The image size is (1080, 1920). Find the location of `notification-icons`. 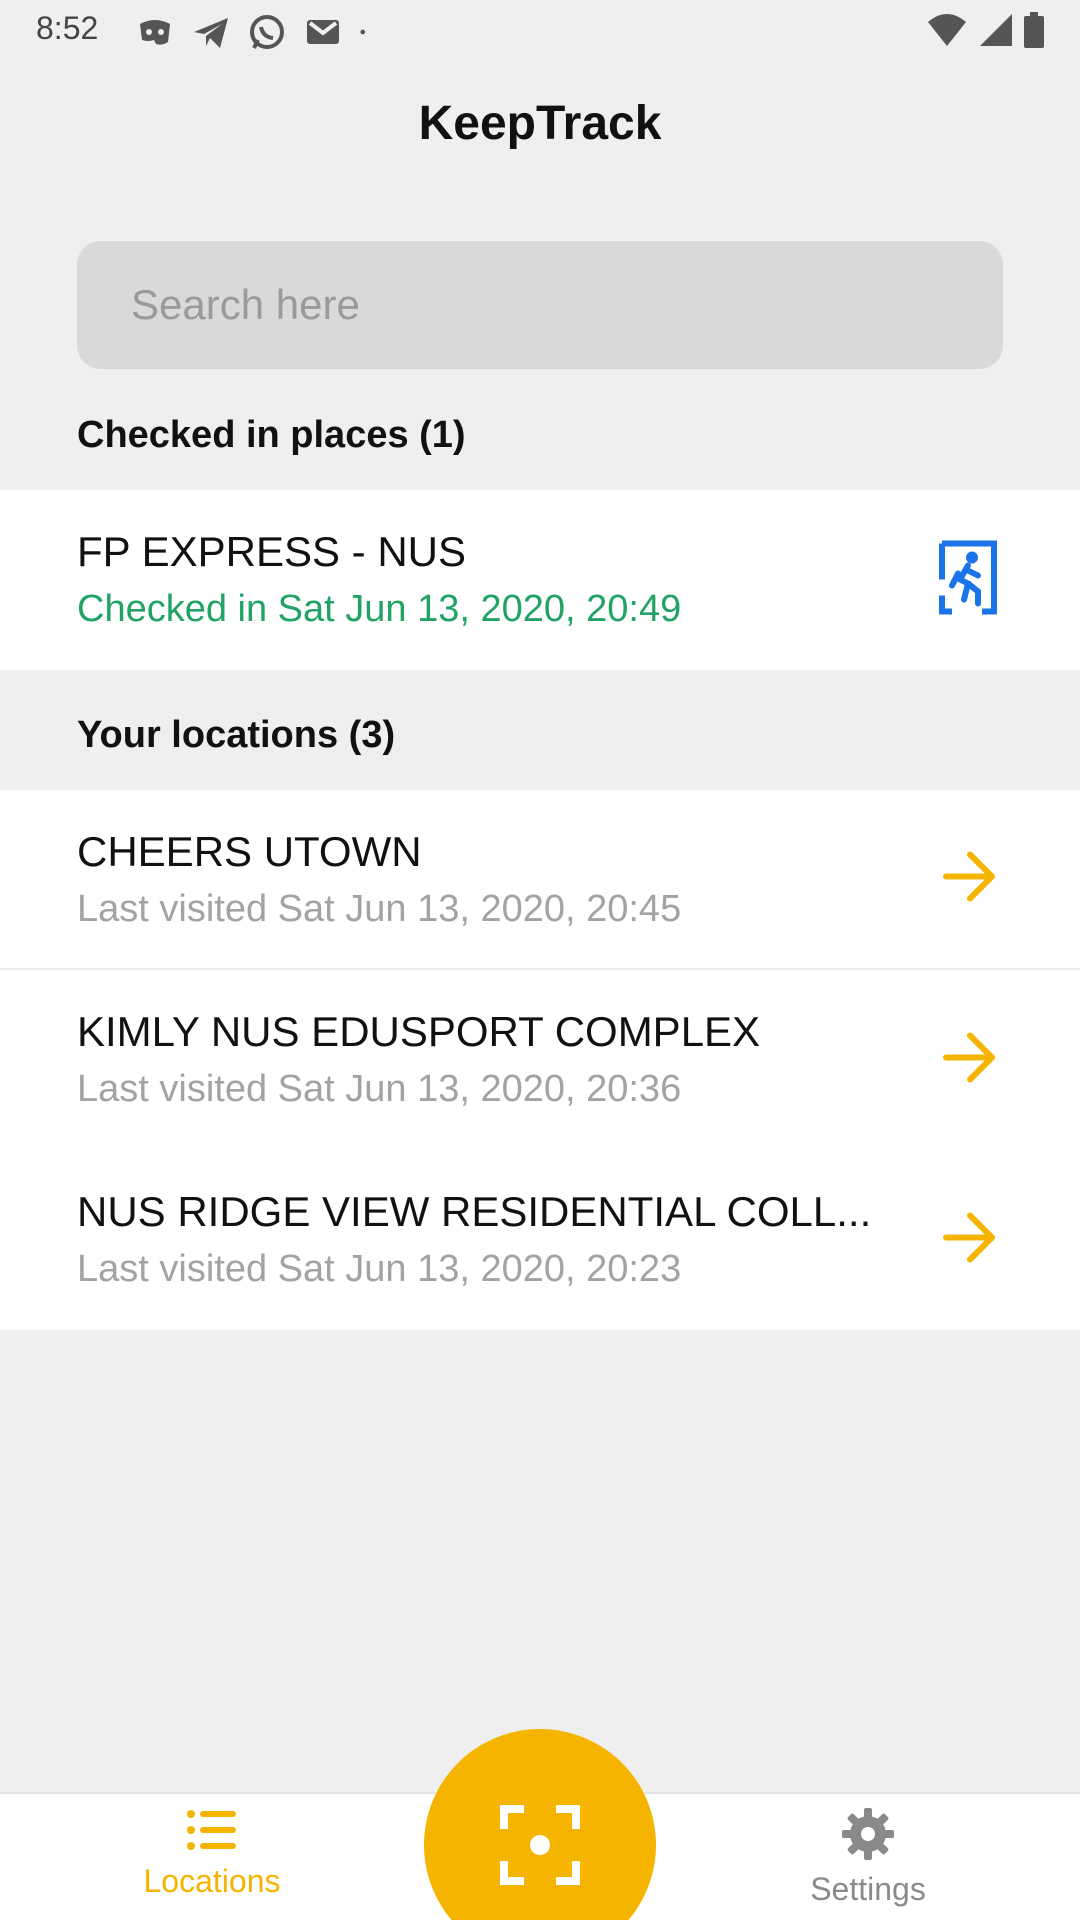

notification-icons is located at coordinates (256, 32).